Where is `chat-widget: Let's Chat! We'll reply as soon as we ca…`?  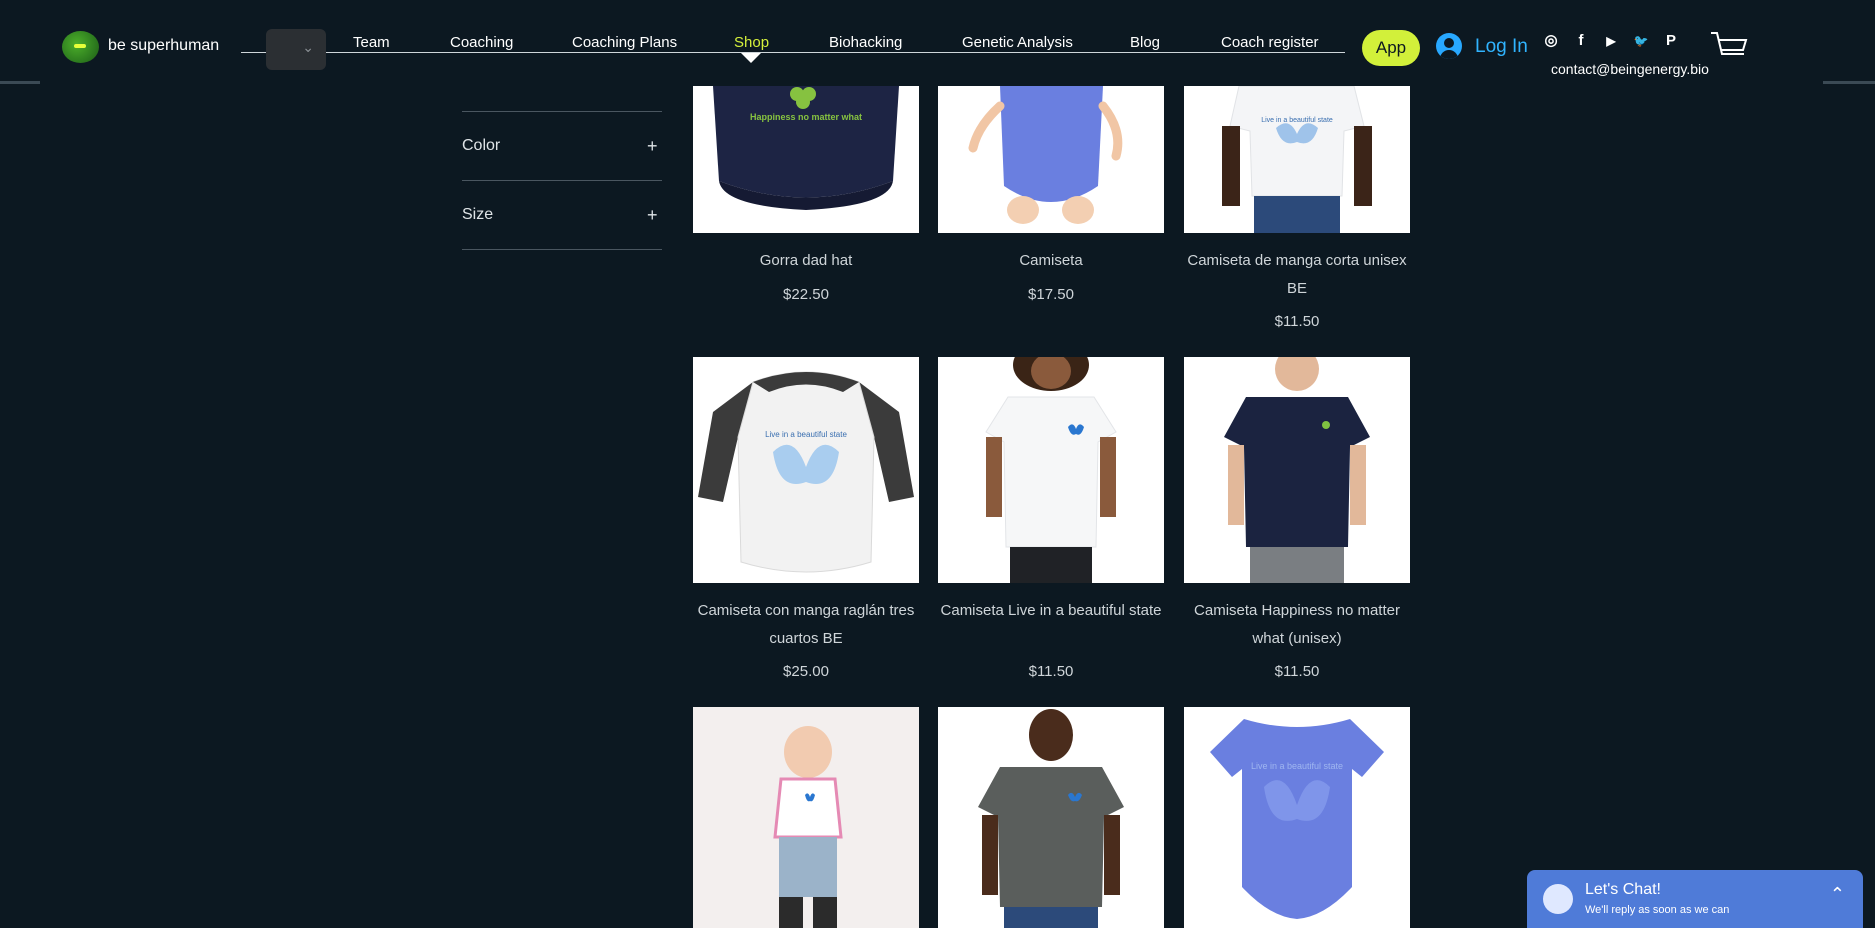
chat-widget: Let's Chat! We'll reply as soon as we ca… is located at coordinates (1695, 899).